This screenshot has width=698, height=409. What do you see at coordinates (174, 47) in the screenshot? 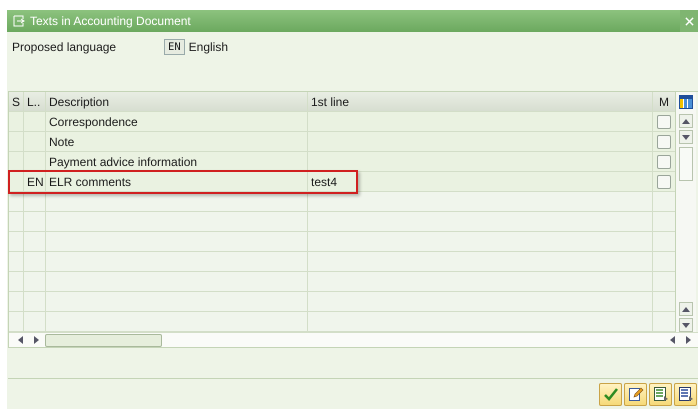
I see `language-code-field: EN` at bounding box center [174, 47].